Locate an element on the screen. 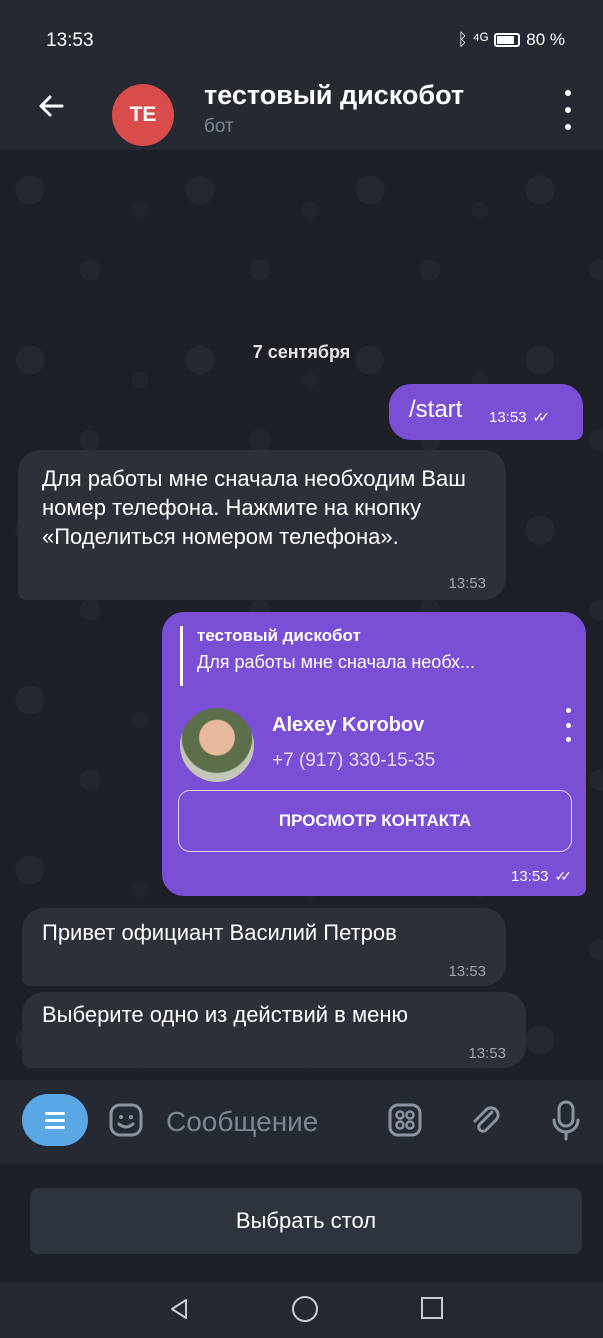 The height and width of the screenshot is (1338, 603). microphone-icon is located at coordinates (566, 1120).